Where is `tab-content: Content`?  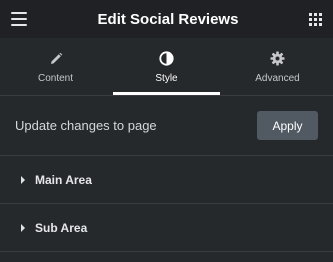 tab-content: Content is located at coordinates (55, 66).